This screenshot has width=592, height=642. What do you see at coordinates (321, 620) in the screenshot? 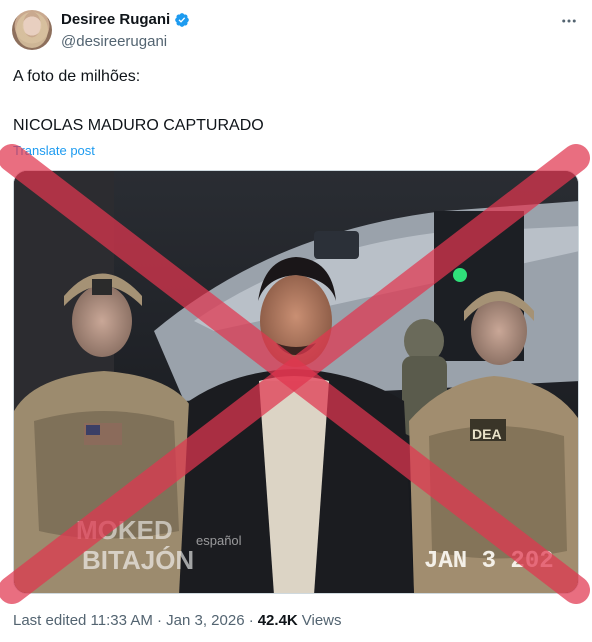
I see `views-label: Views` at bounding box center [321, 620].